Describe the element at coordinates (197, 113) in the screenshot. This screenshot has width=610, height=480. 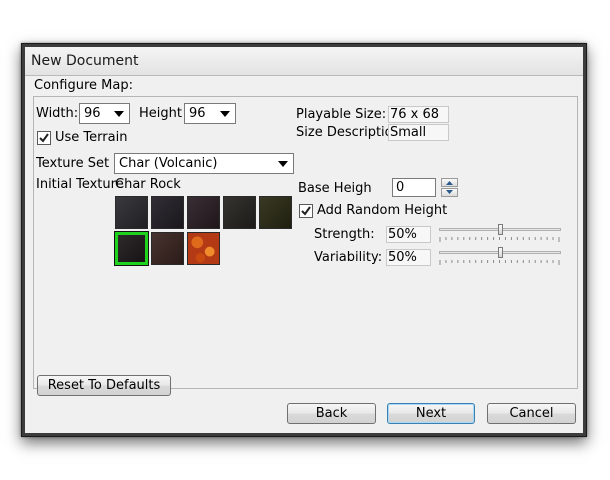
I see `height-value: 96` at that location.